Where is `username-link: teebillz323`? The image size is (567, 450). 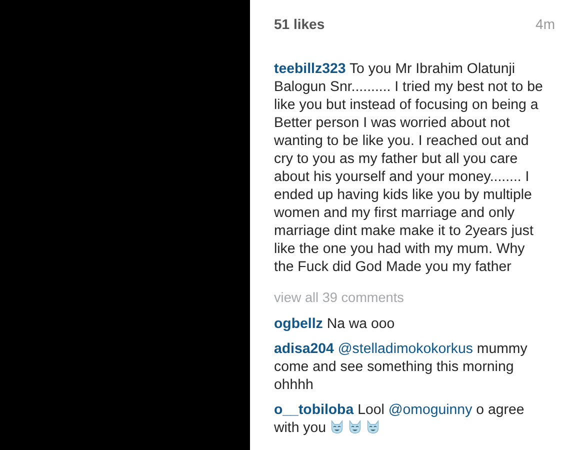
username-link: teebillz323 is located at coordinates (310, 69).